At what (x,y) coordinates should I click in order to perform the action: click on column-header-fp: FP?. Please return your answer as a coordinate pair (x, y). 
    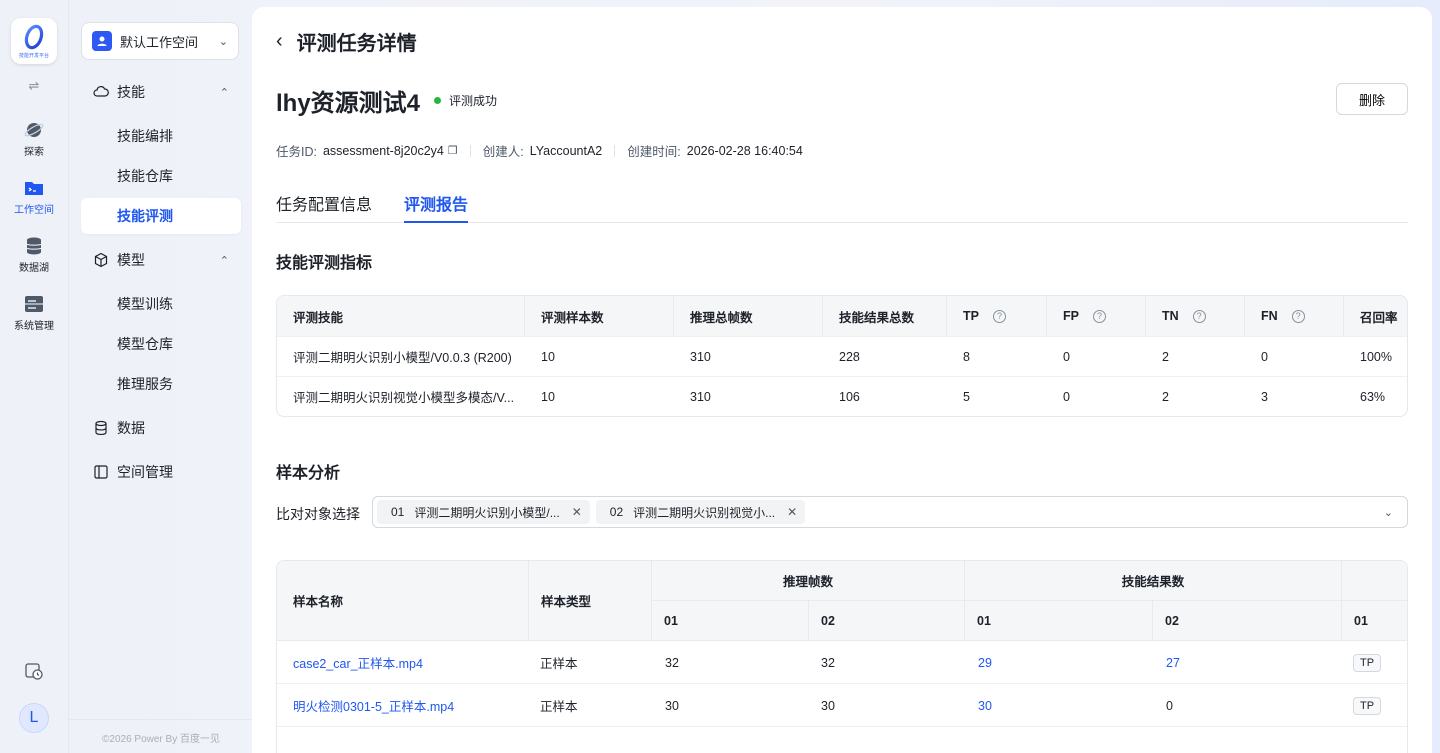
    Looking at the image, I should click on (1096, 316).